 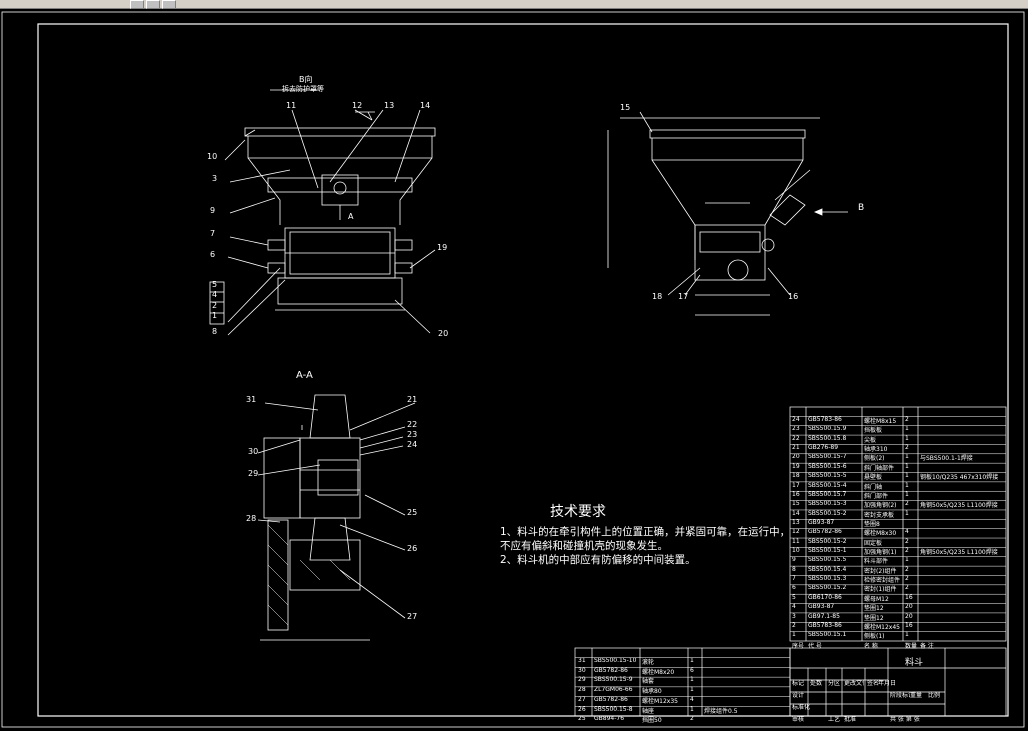 I want to click on balloon-17: 17, so click(x=683, y=296).